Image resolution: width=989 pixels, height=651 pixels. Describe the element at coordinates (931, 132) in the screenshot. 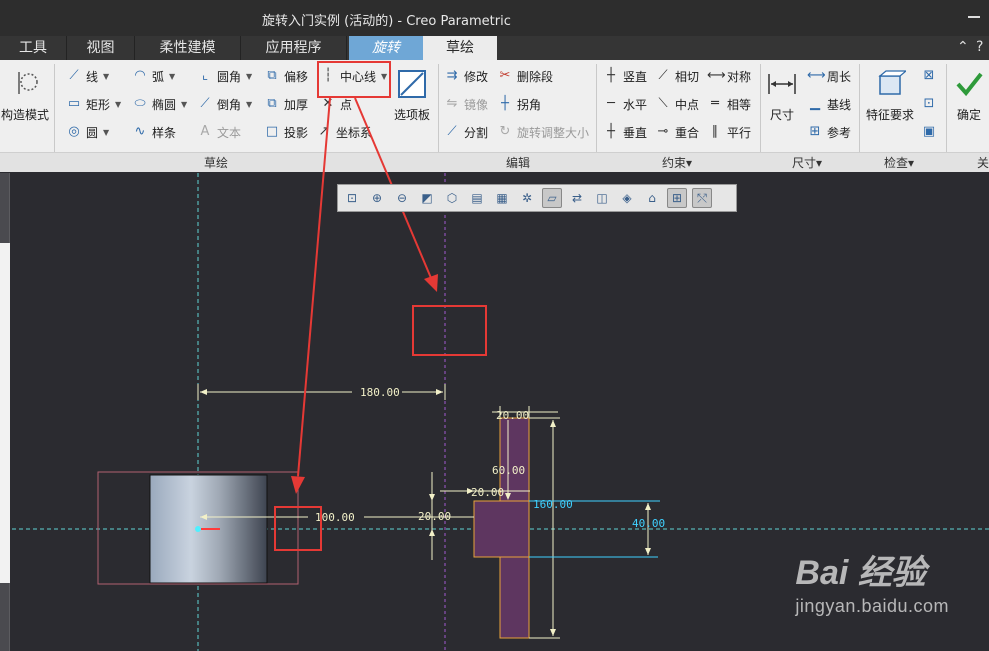

I see `shade-closed-loops-button: ▣` at that location.